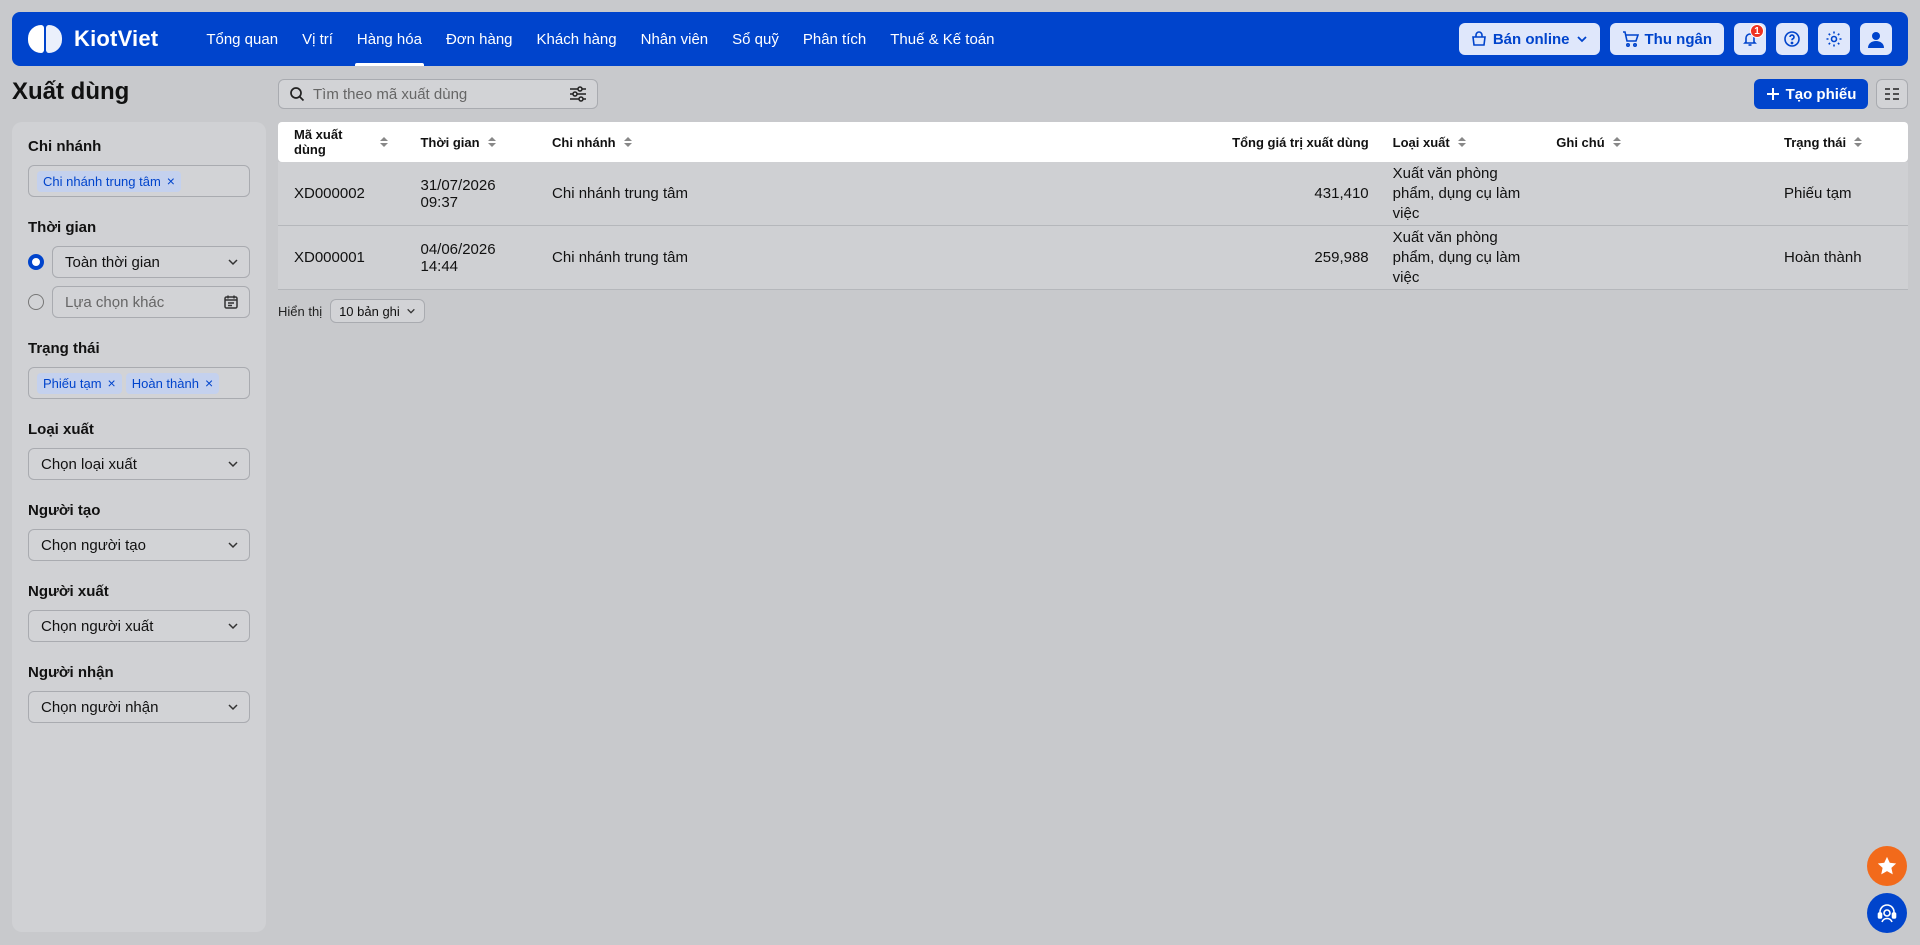 The image size is (1920, 945). I want to click on status-tag-draft: Phiếu tạm ×, so click(79, 383).